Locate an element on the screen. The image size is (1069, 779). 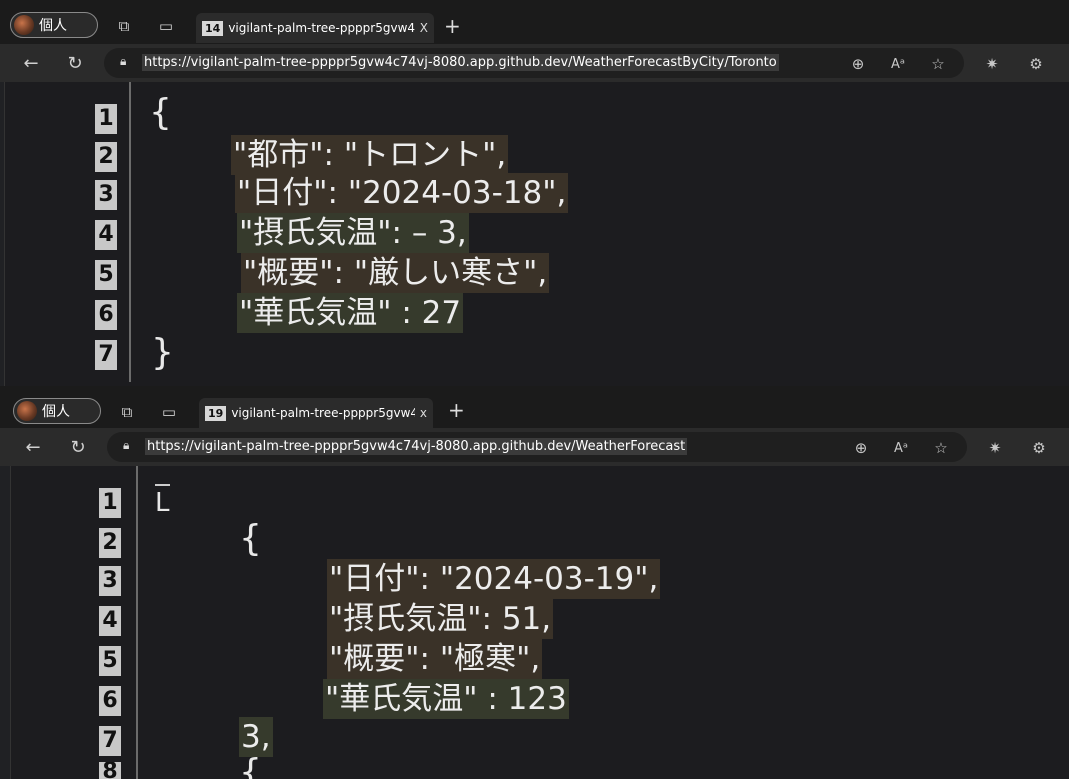
active-tab: 19 vigilant-palm-tree-ppppr5gvw4c x is located at coordinates (316, 413).